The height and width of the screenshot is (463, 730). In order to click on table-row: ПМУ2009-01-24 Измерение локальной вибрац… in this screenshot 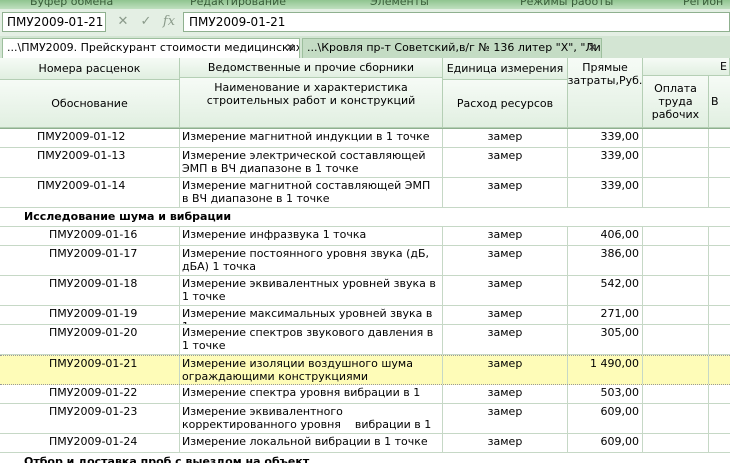, I will do `click(365, 443)`.